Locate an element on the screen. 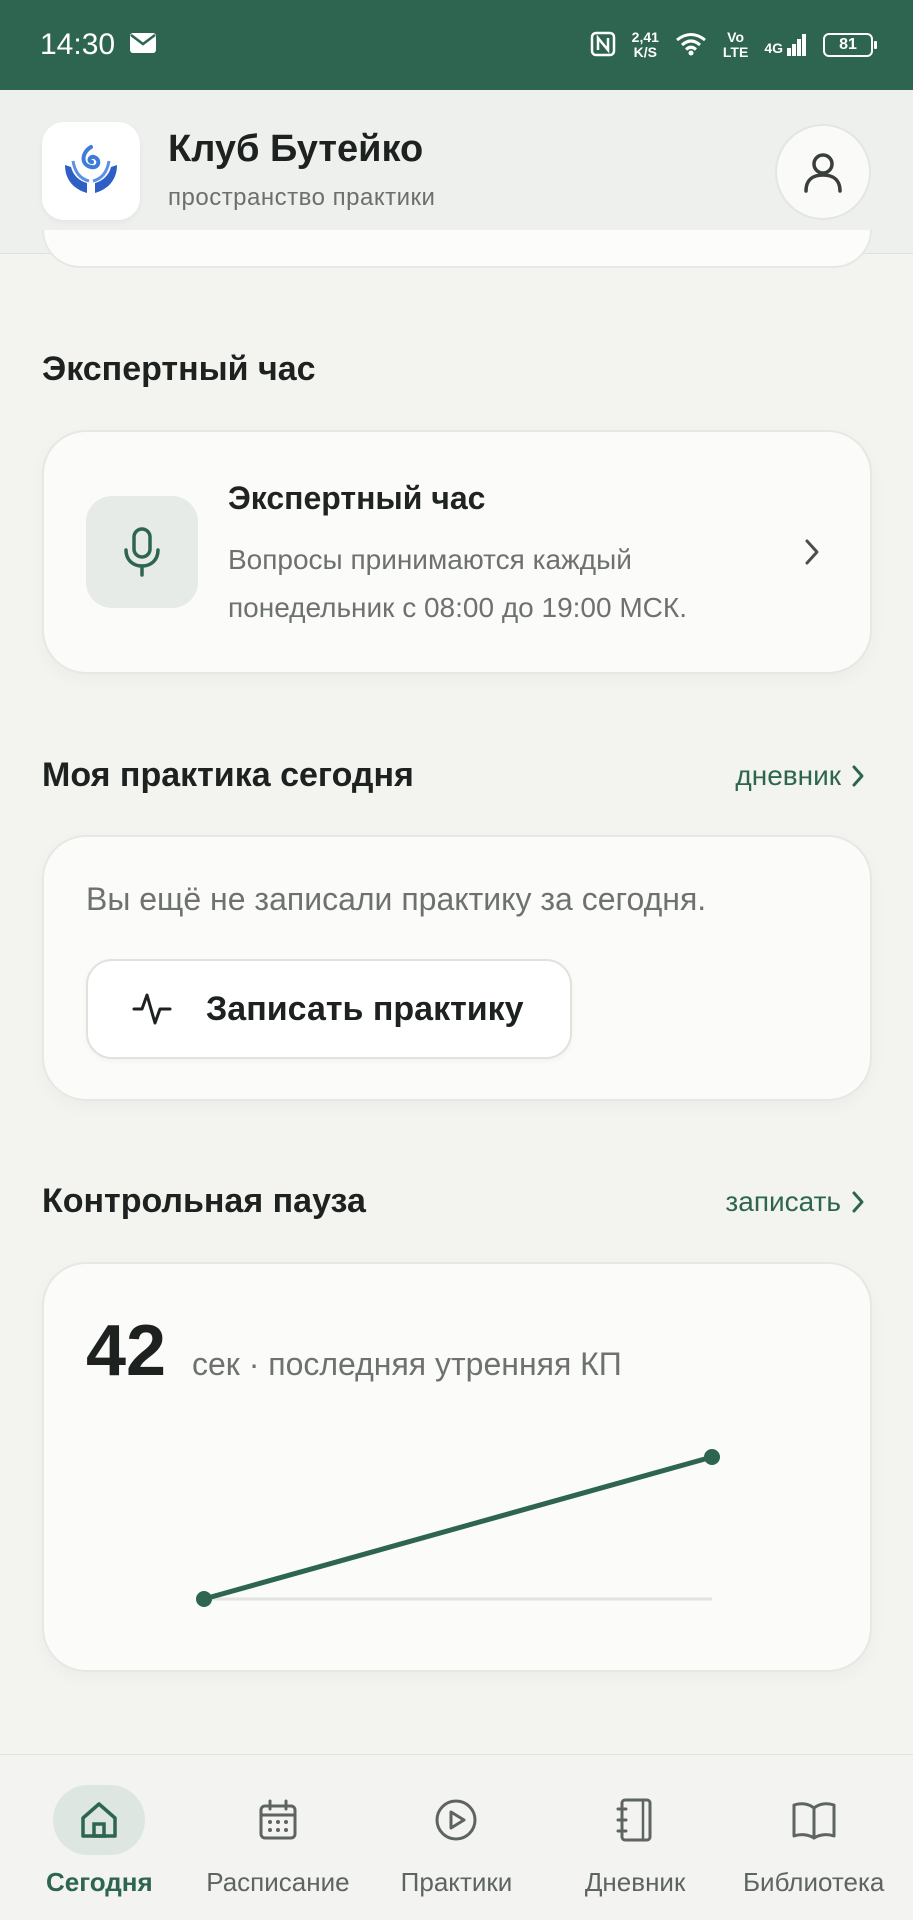 Image resolution: width=913 pixels, height=1920 pixels. calendar-icon is located at coordinates (278, 1820).